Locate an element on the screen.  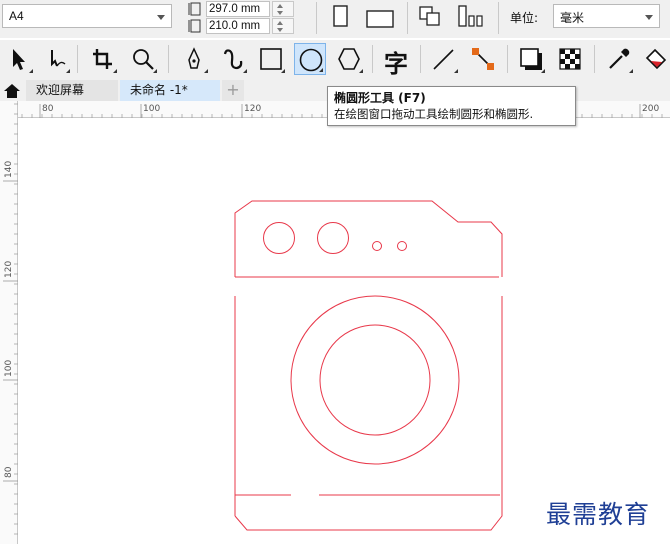
drop-shadow-tool is located at coordinates (531, 59).